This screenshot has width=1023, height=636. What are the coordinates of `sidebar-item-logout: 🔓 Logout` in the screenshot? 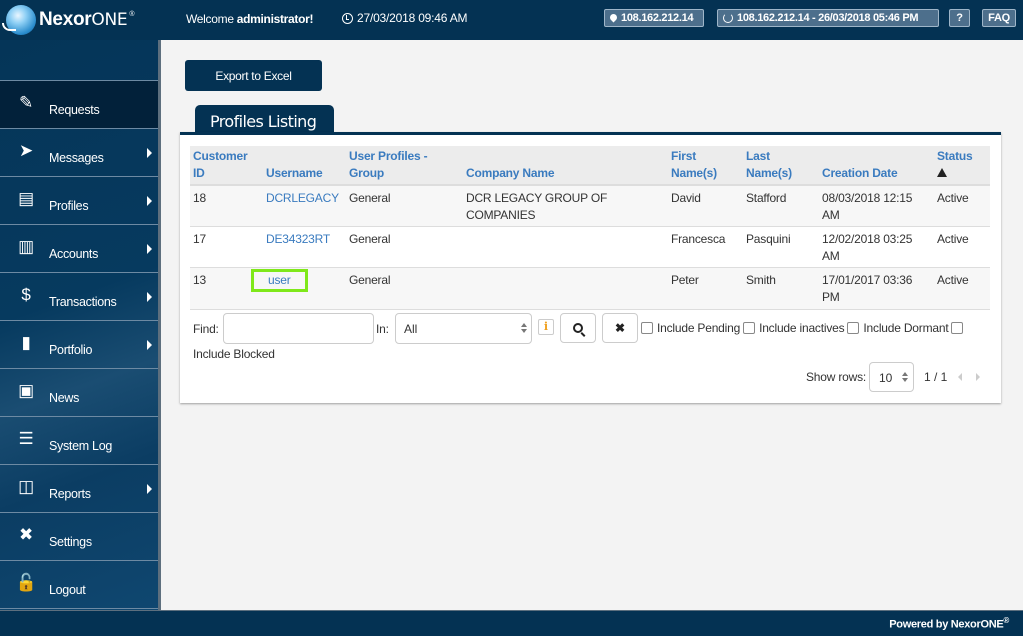 It's located at (79, 585).